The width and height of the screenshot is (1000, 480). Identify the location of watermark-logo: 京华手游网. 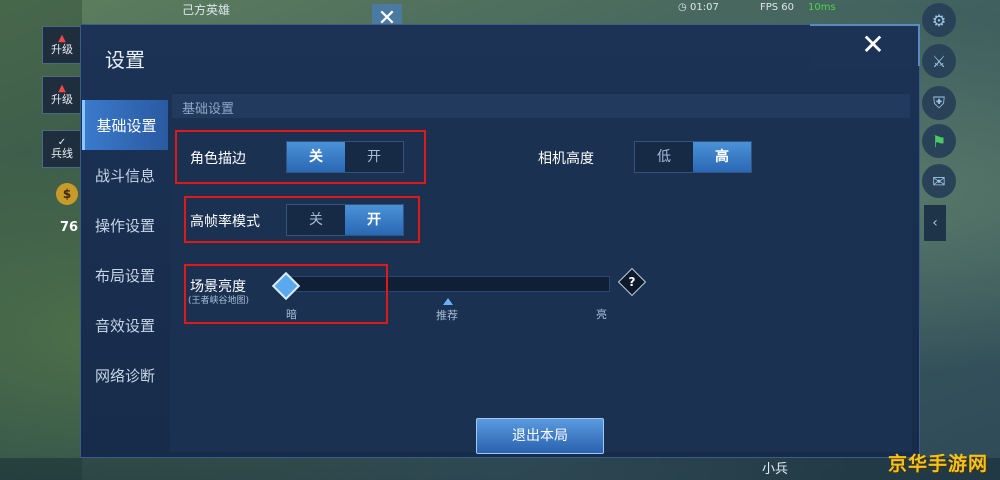
(938, 464).